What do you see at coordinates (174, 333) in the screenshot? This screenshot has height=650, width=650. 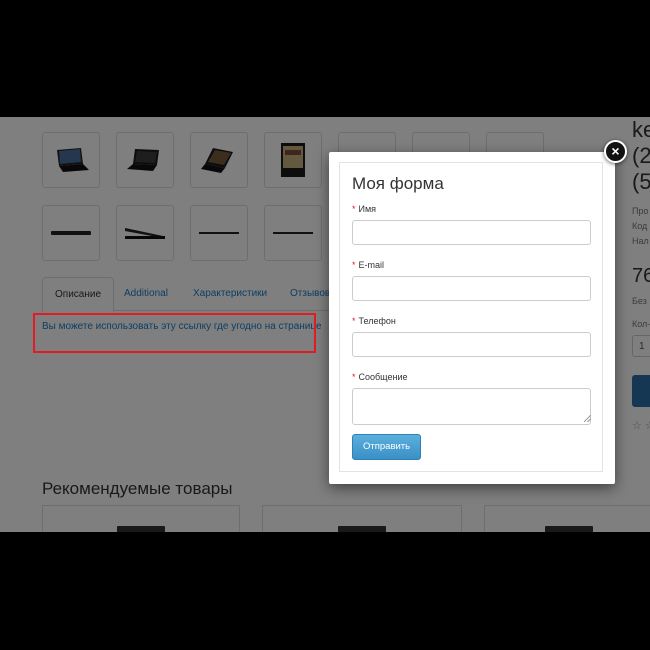 I see `highlight-box` at bounding box center [174, 333].